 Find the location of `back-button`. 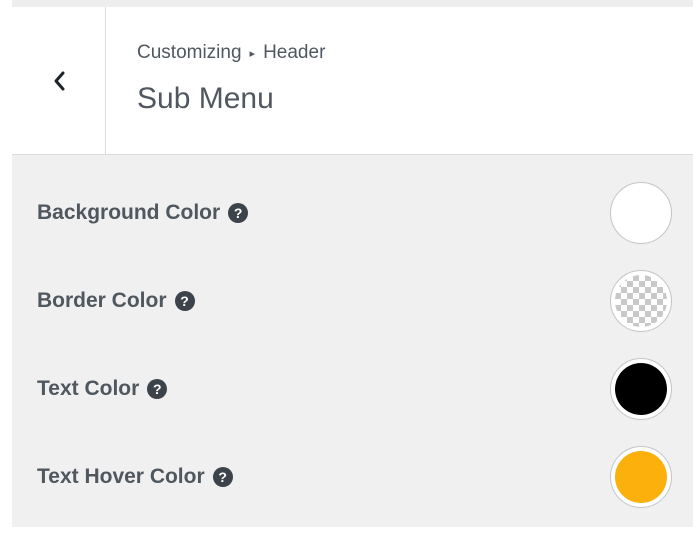

back-button is located at coordinates (59, 80).